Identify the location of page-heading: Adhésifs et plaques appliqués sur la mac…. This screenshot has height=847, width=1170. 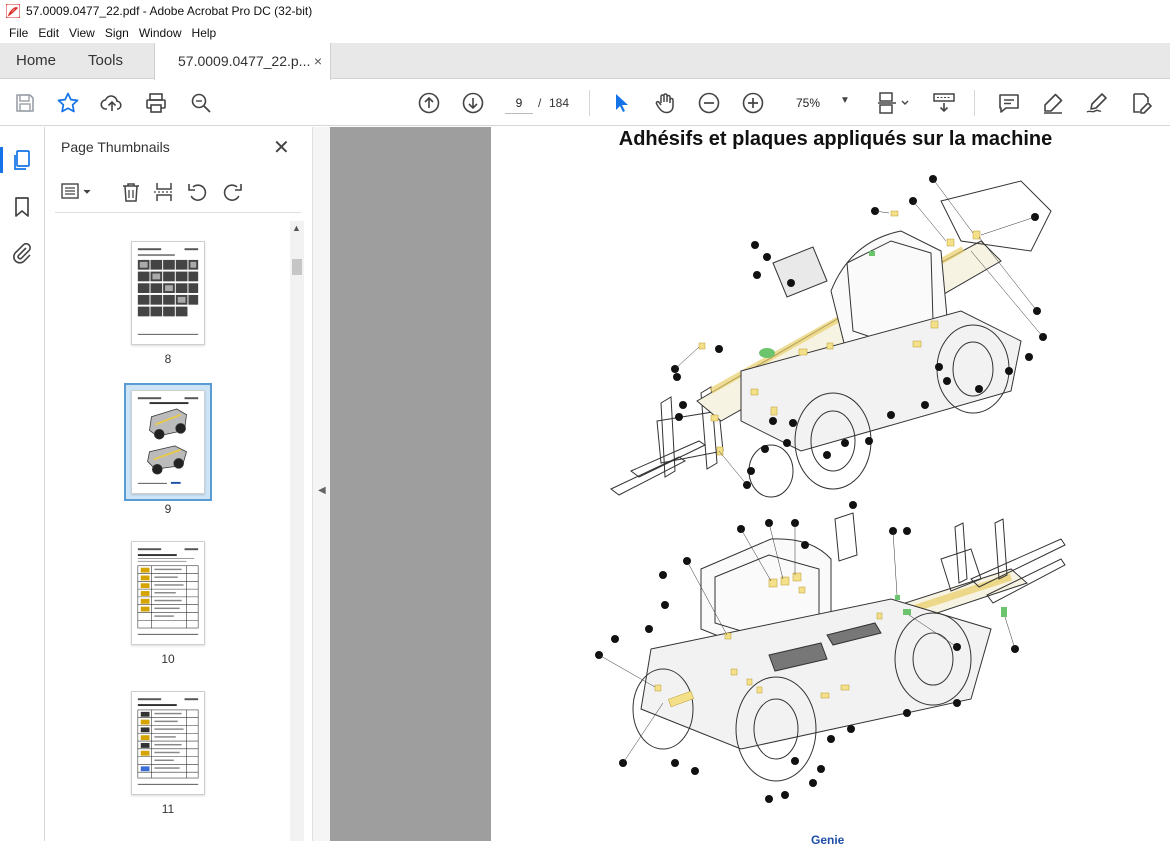
(835, 139).